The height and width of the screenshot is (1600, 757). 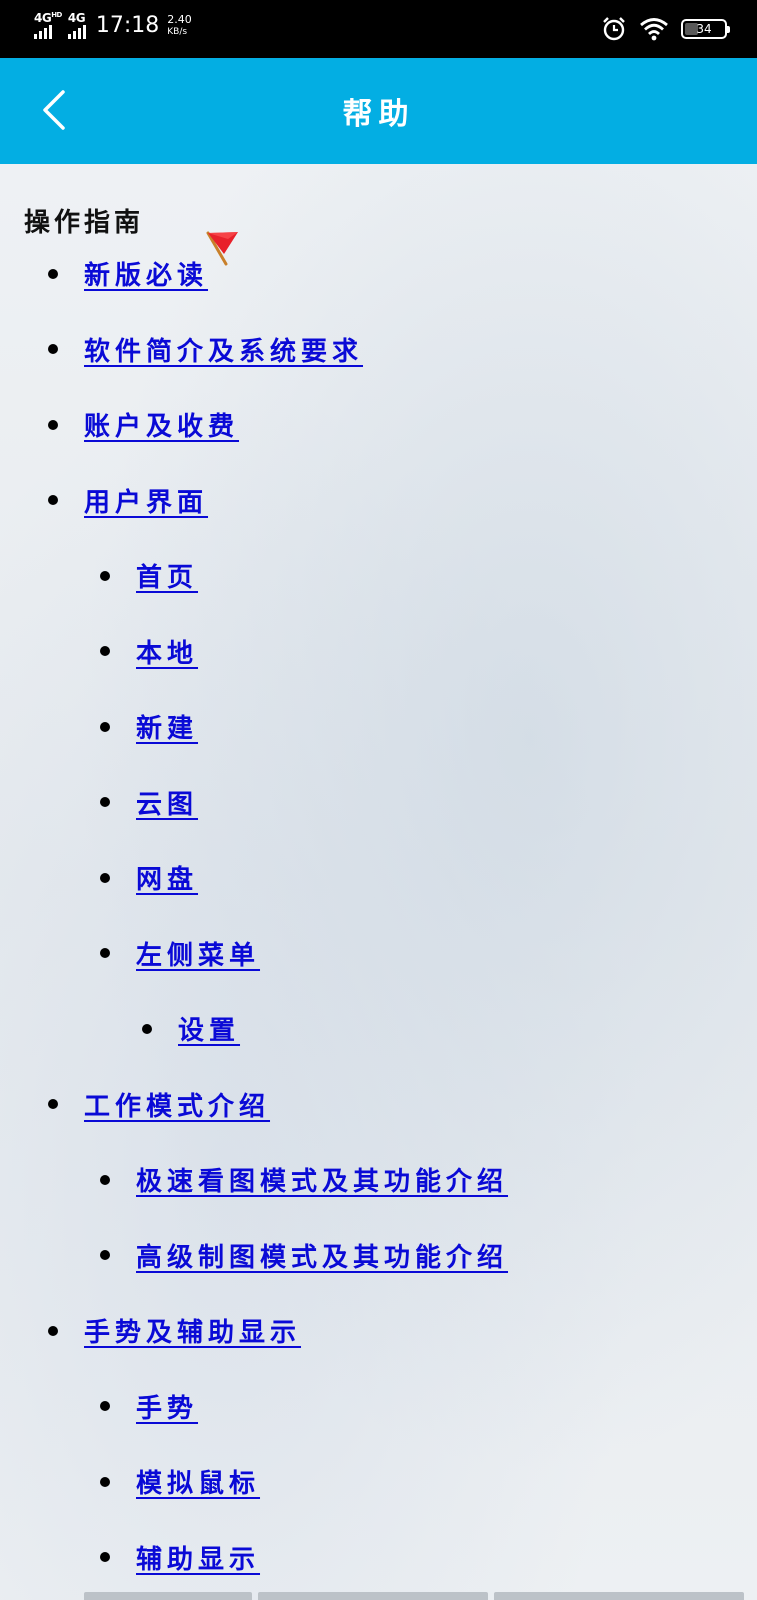 What do you see at coordinates (146, 500) in the screenshot?
I see `help-link: 用户界面` at bounding box center [146, 500].